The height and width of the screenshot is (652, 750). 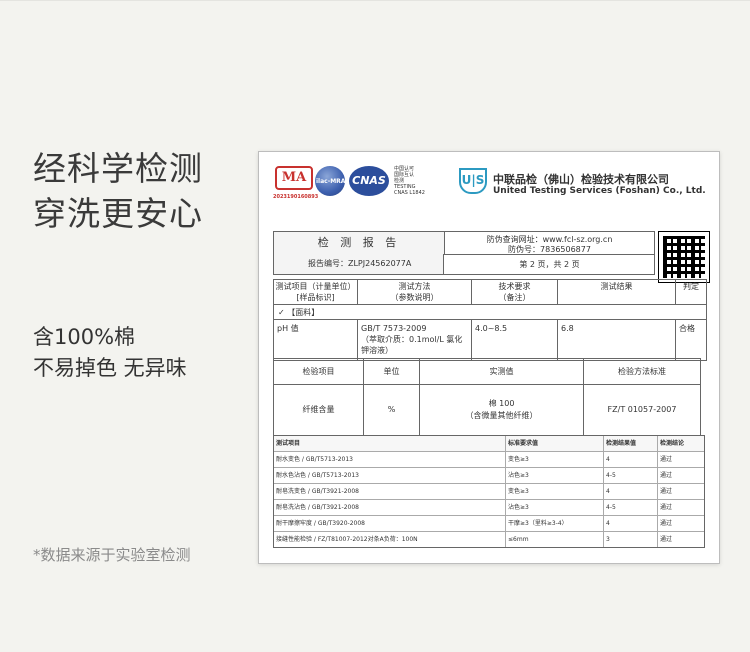 I want to click on table-row: 耐皂洗变色 / GB/T3921-2008 变色≥3 4 通过, so click(x=489, y=492).